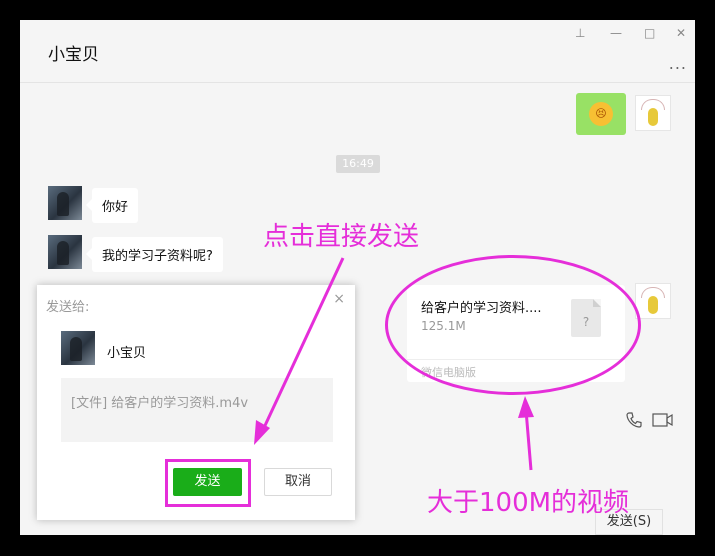 This screenshot has width=715, height=556. Describe the element at coordinates (528, 440) in the screenshot. I see `arrow-to-file-line` at that location.